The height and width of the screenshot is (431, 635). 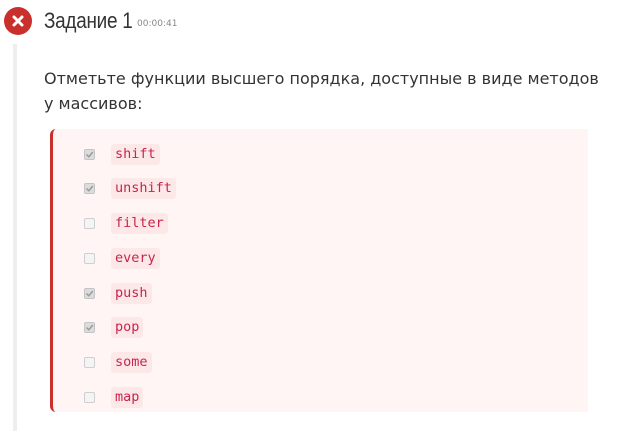 I want to click on answer-label: push, so click(x=131, y=293).